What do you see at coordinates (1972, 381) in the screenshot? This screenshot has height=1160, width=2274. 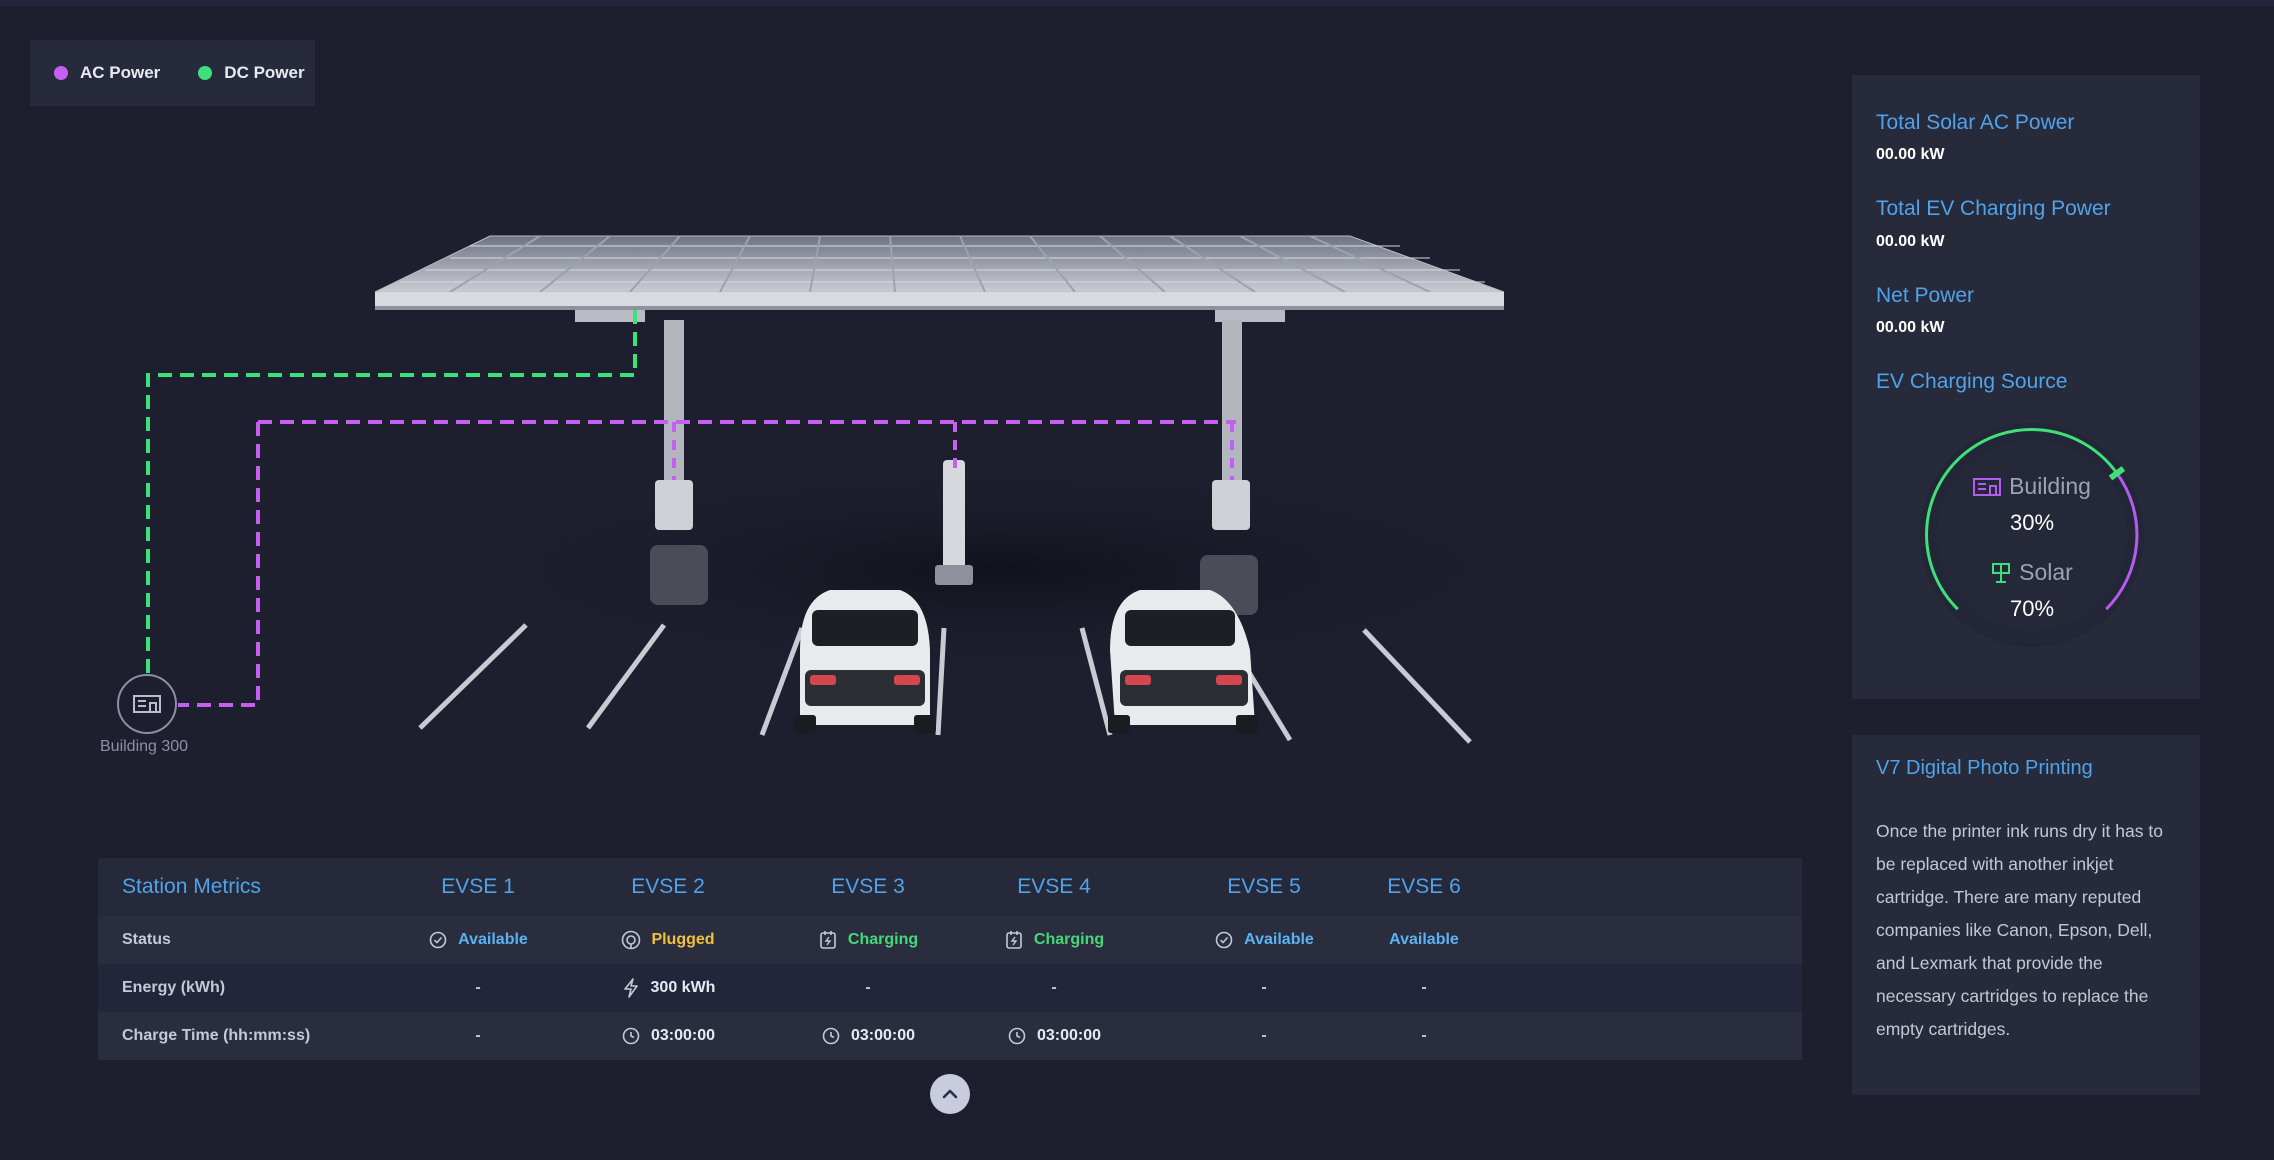 I see `charging-source-title: EV Charging Source` at bounding box center [1972, 381].